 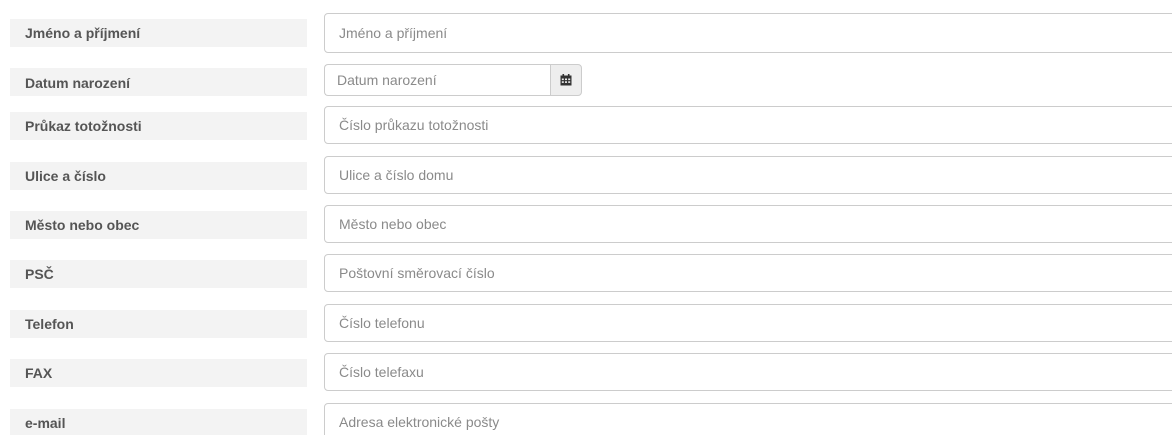 I want to click on fax-input, so click(x=748, y=372).